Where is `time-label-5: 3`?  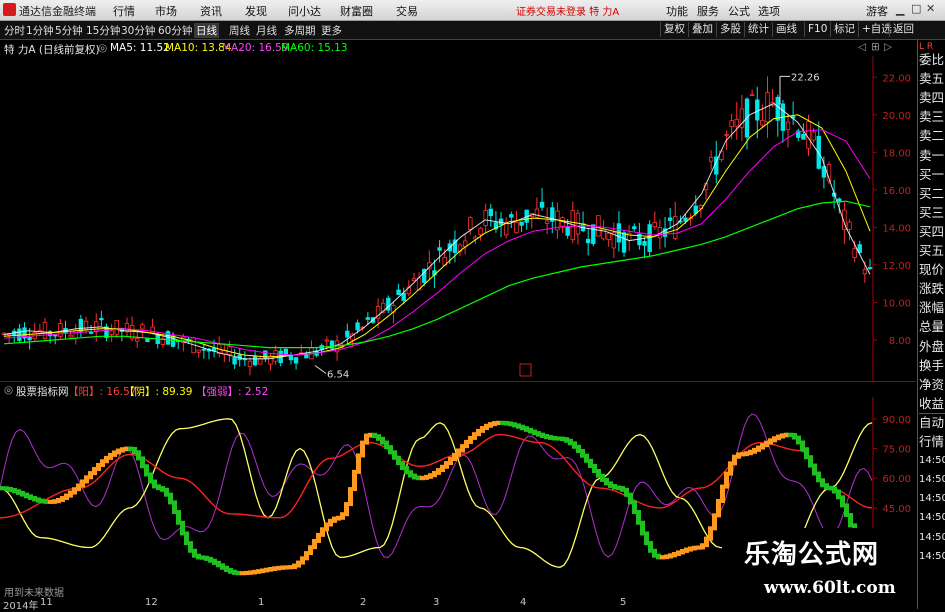
time-label-5: 3 is located at coordinates (436, 602).